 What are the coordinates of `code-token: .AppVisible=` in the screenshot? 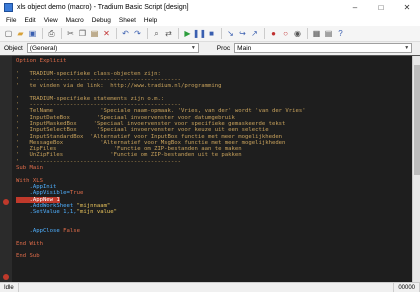 It's located at (43, 193).